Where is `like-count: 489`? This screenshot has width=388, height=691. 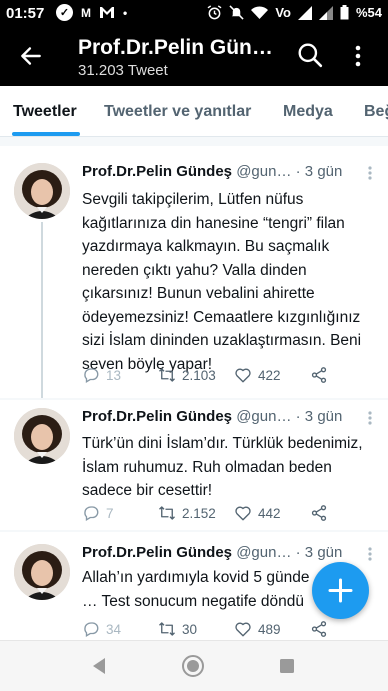 like-count: 489 is located at coordinates (269, 629).